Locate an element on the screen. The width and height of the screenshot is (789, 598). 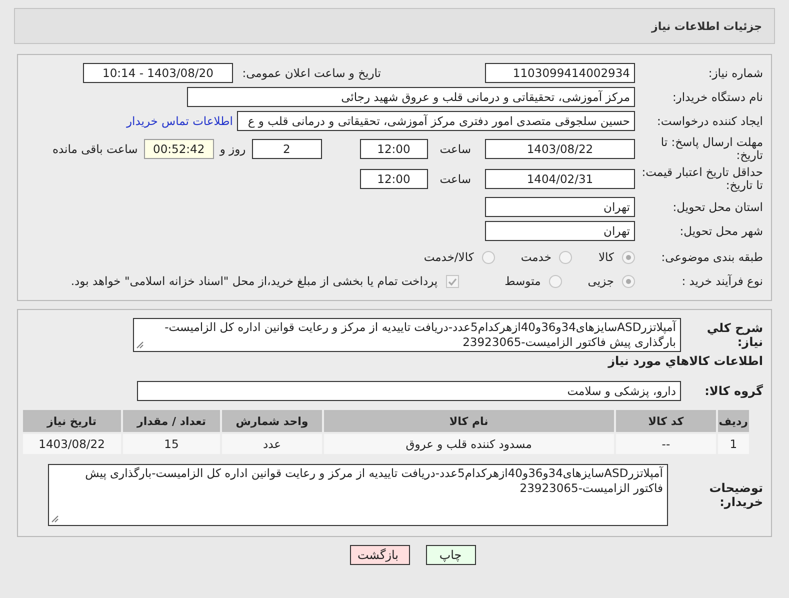
field-label: استان محل تحویل: is located at coordinates (718, 207).